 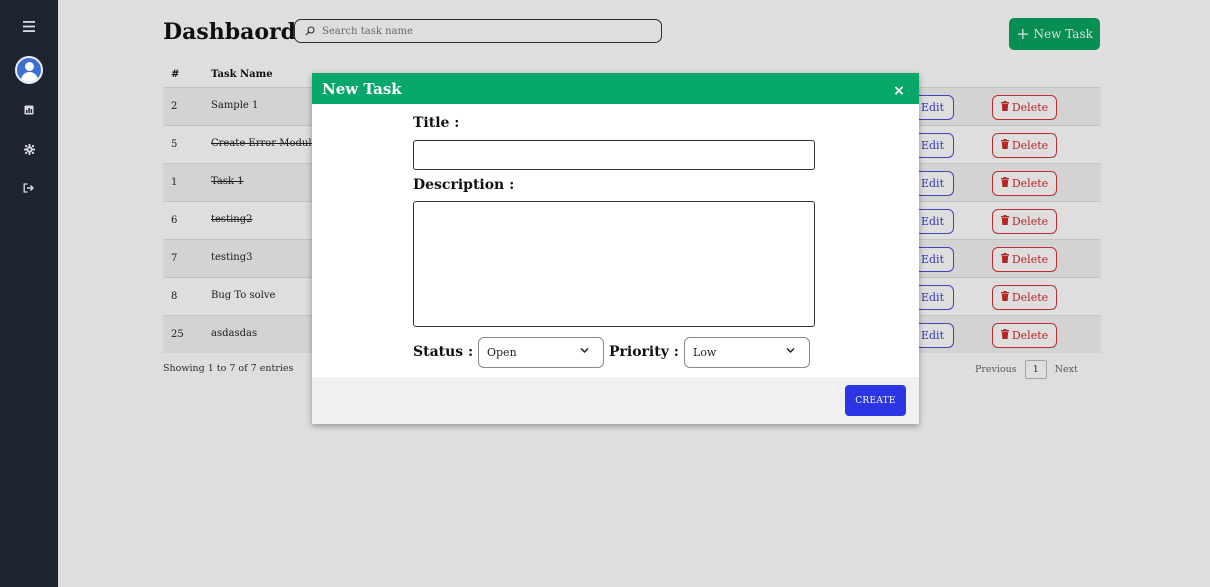 What do you see at coordinates (747, 352) in the screenshot?
I see `priority-select: Low` at bounding box center [747, 352].